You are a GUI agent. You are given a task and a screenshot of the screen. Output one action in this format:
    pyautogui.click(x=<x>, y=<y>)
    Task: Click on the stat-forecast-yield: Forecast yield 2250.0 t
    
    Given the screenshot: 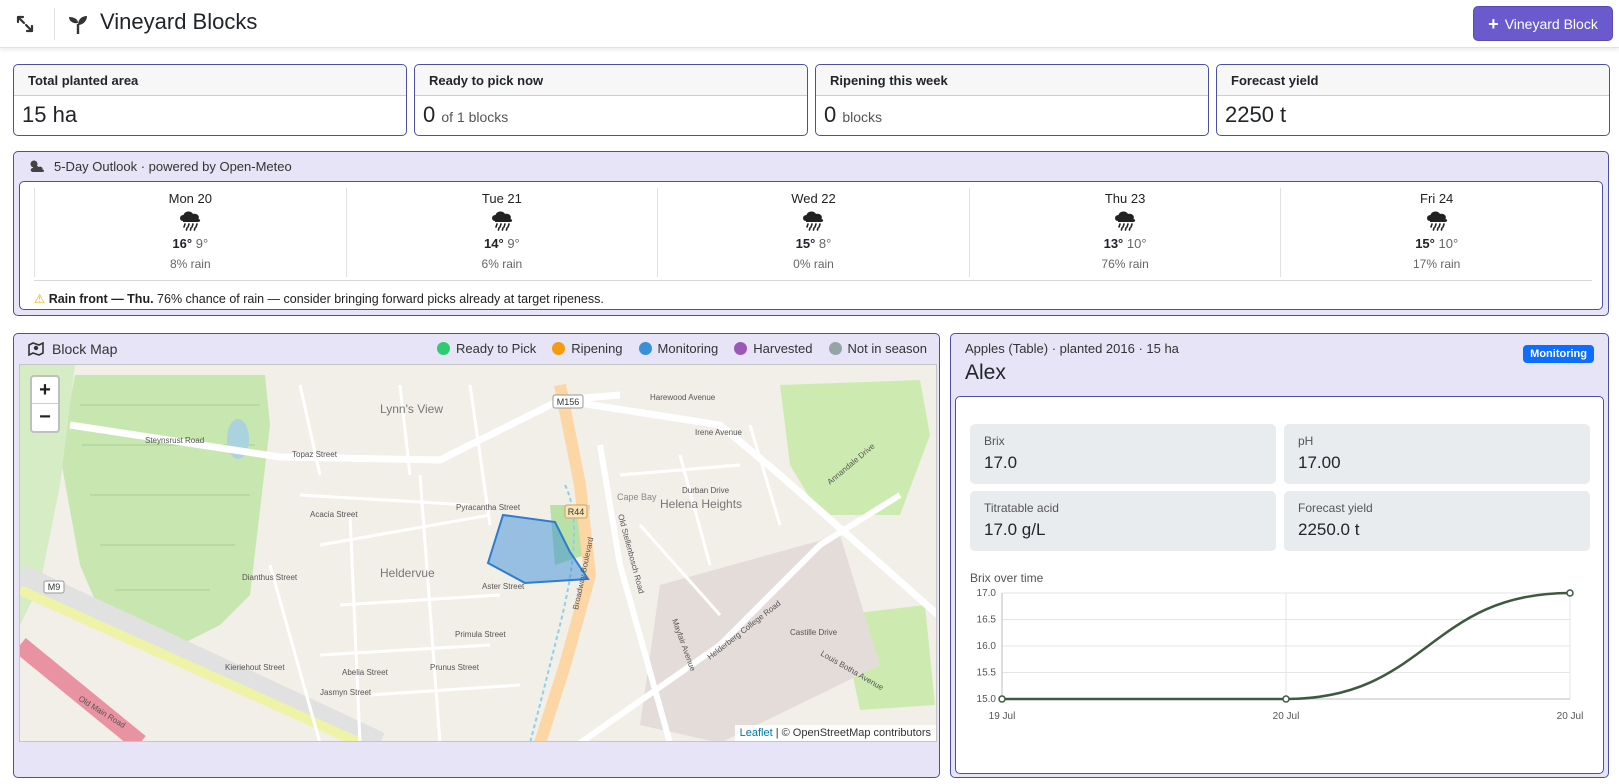 What is the action you would take?
    pyautogui.click(x=1437, y=521)
    